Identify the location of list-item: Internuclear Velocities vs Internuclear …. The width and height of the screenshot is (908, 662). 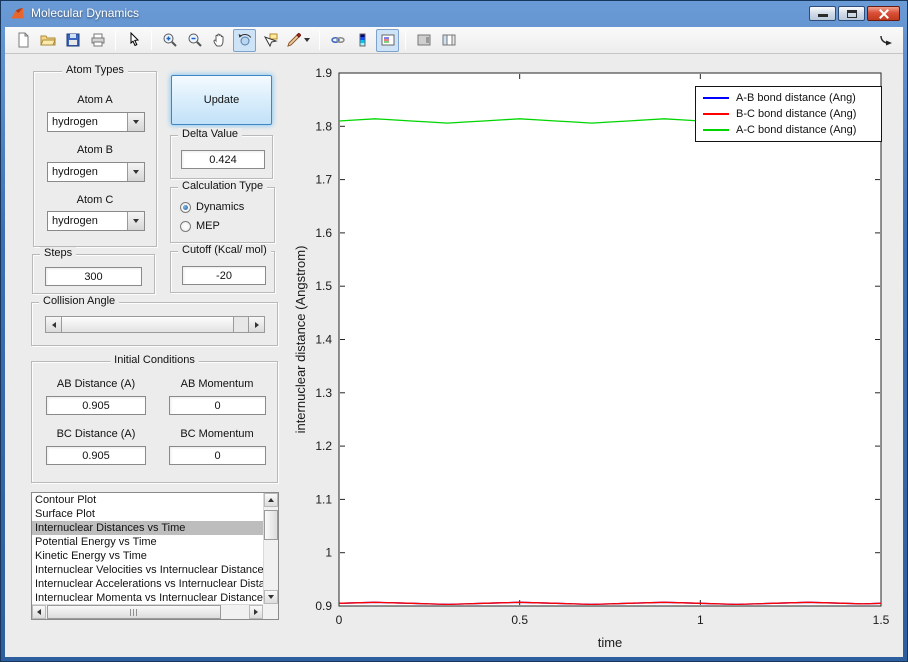
(147, 570).